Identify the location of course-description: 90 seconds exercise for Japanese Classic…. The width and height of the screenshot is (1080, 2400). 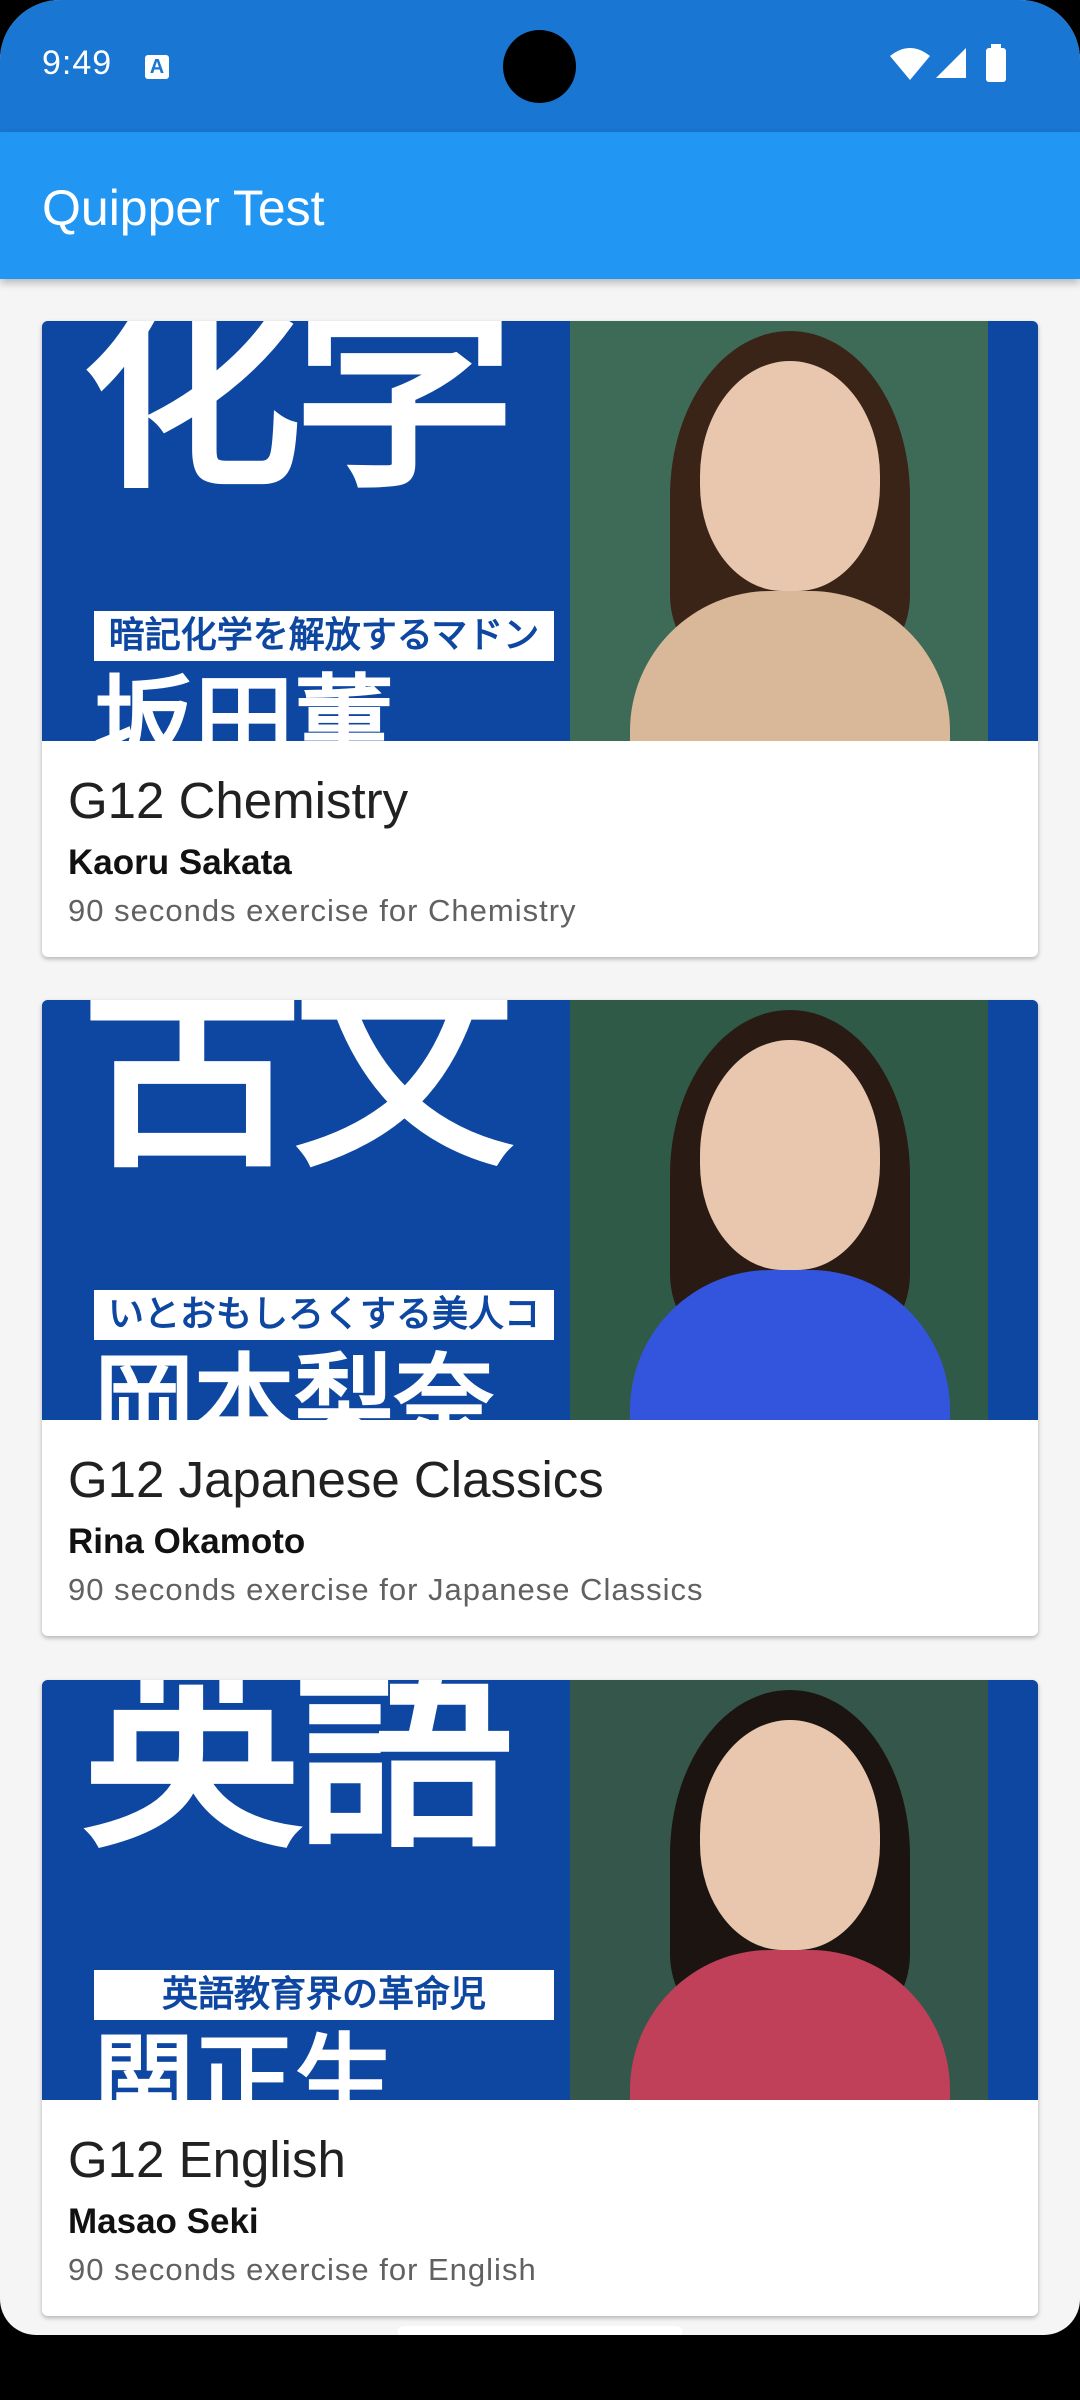
(386, 1589).